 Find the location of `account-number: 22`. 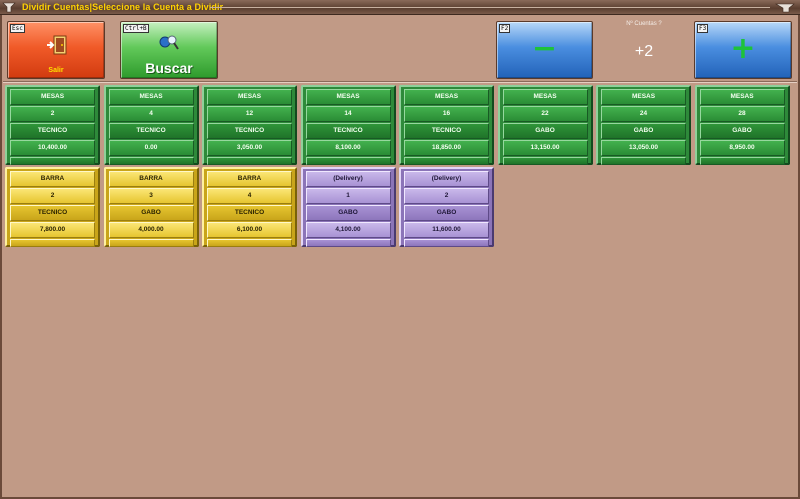

account-number: 22 is located at coordinates (545, 114).